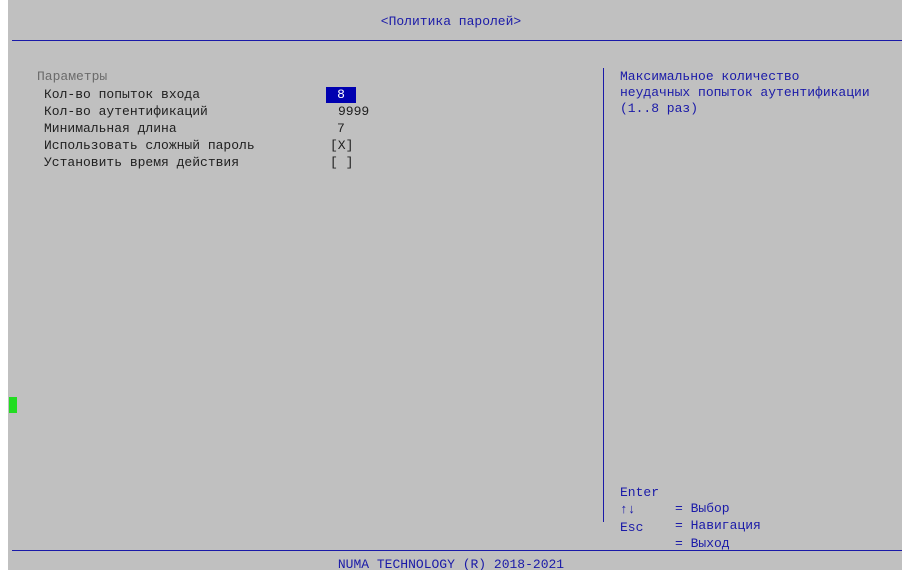  I want to click on bottom-divider, so click(457, 550).